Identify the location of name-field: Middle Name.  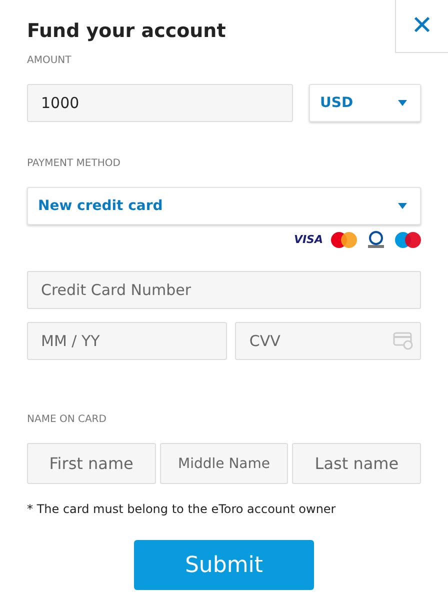
(224, 463).